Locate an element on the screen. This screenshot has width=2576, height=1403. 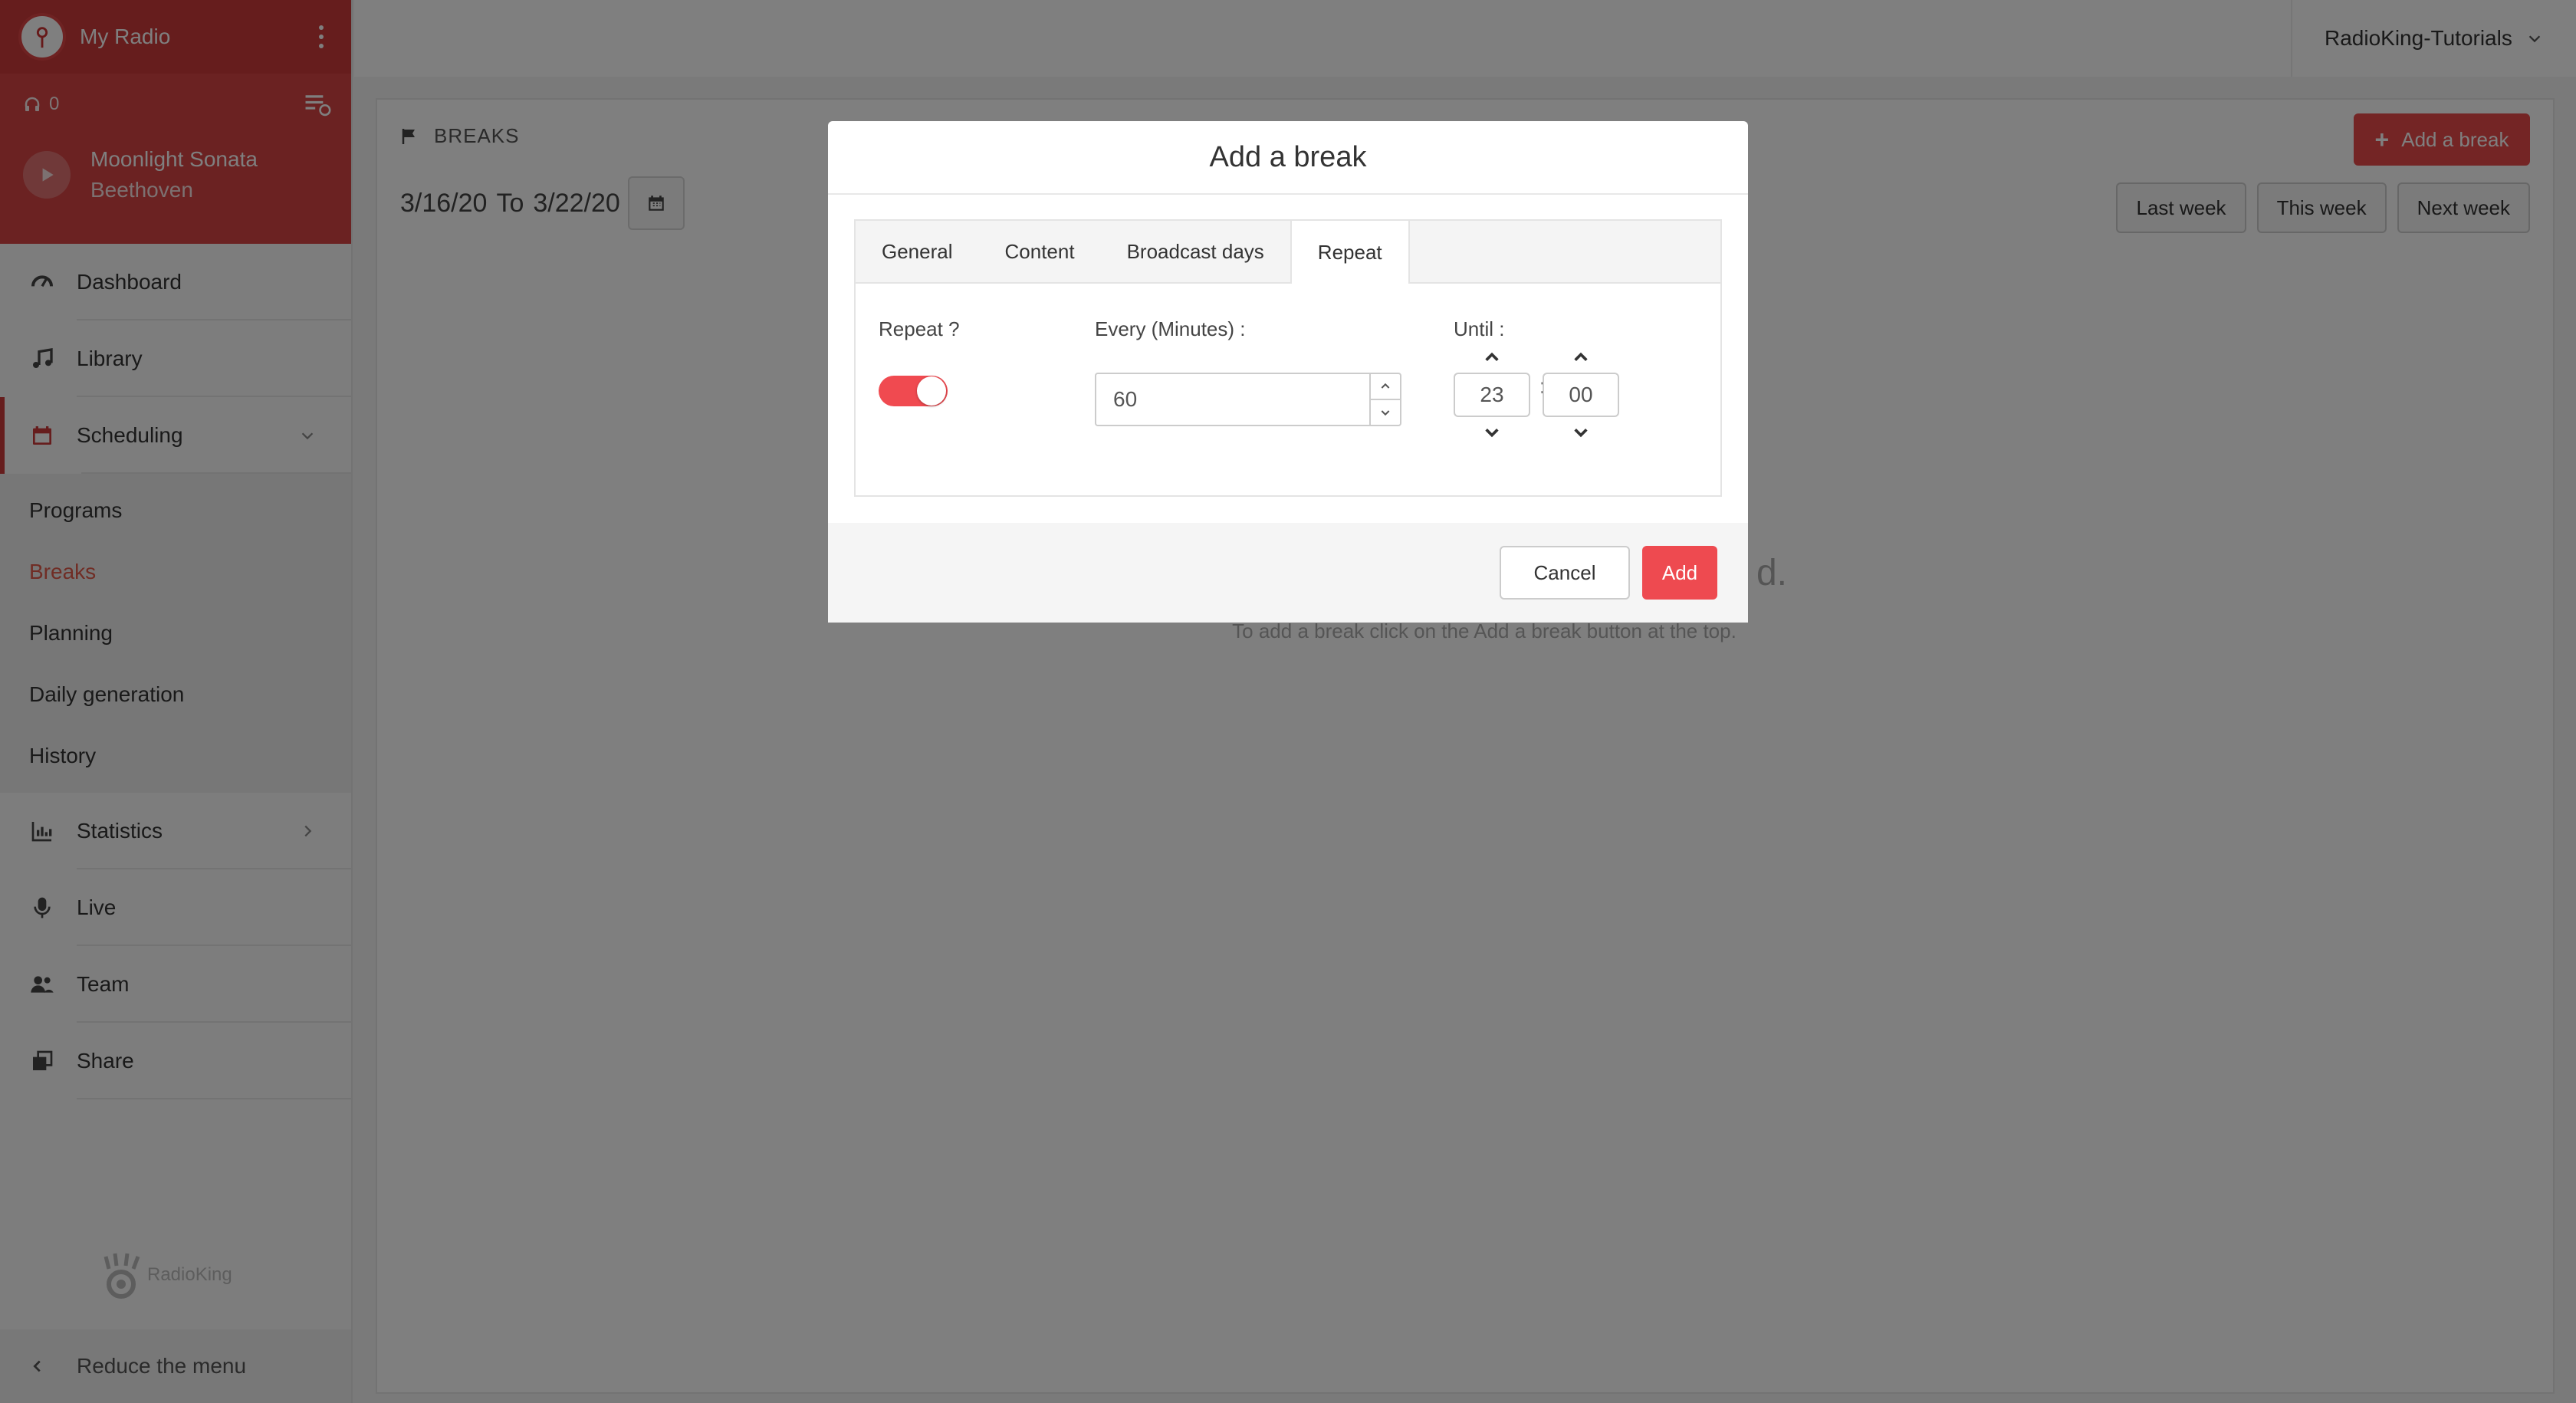
until-minutes-input: 00 is located at coordinates (1581, 395).